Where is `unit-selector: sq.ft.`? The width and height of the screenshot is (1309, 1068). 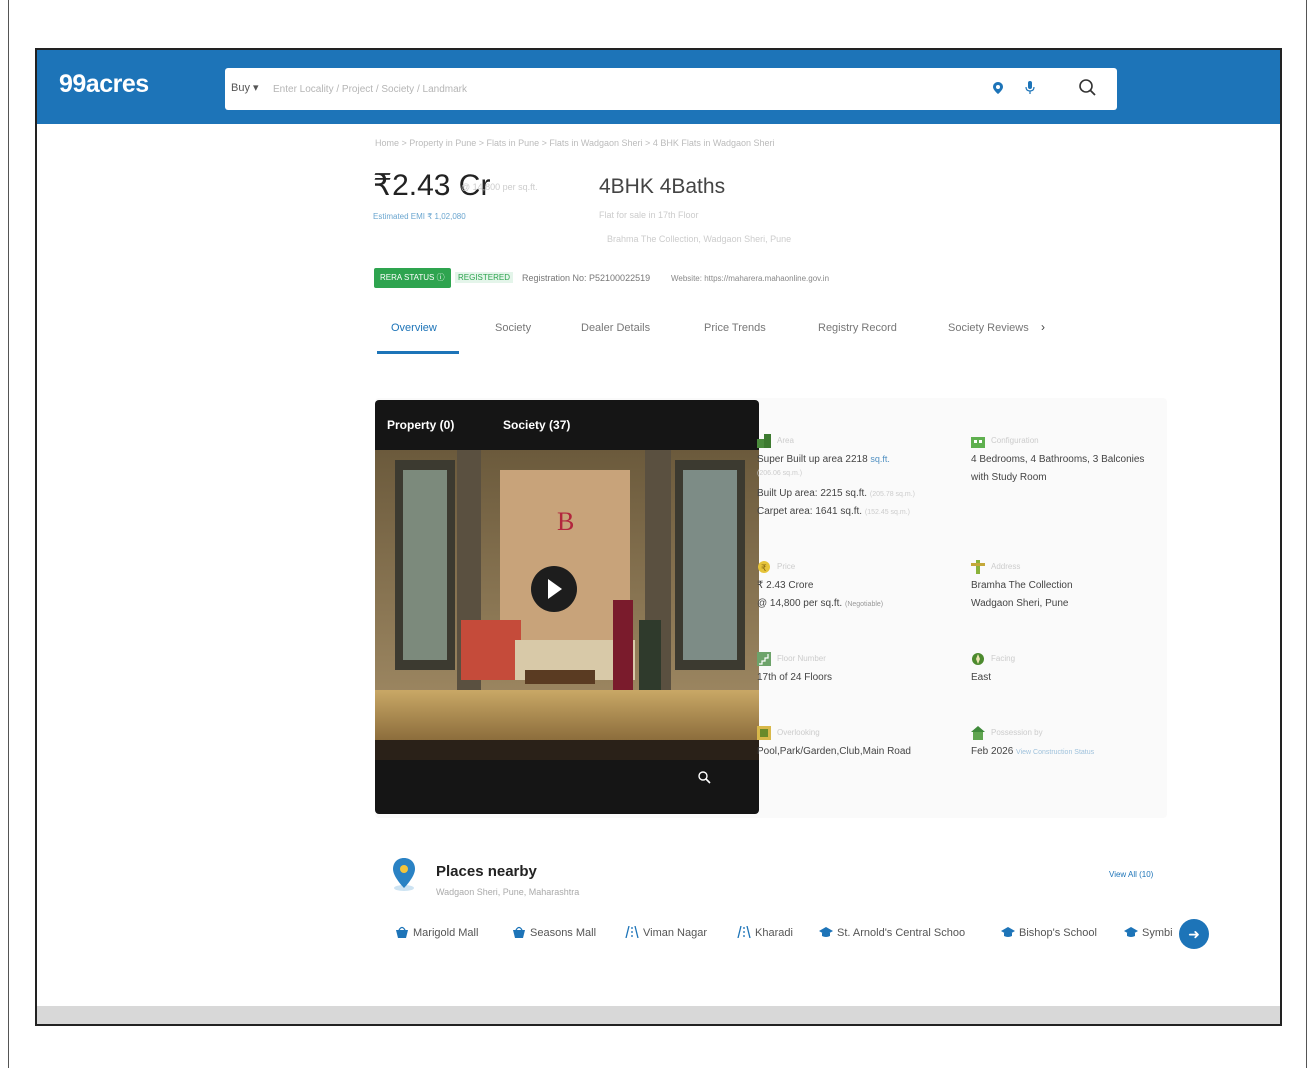 unit-selector: sq.ft. is located at coordinates (880, 459).